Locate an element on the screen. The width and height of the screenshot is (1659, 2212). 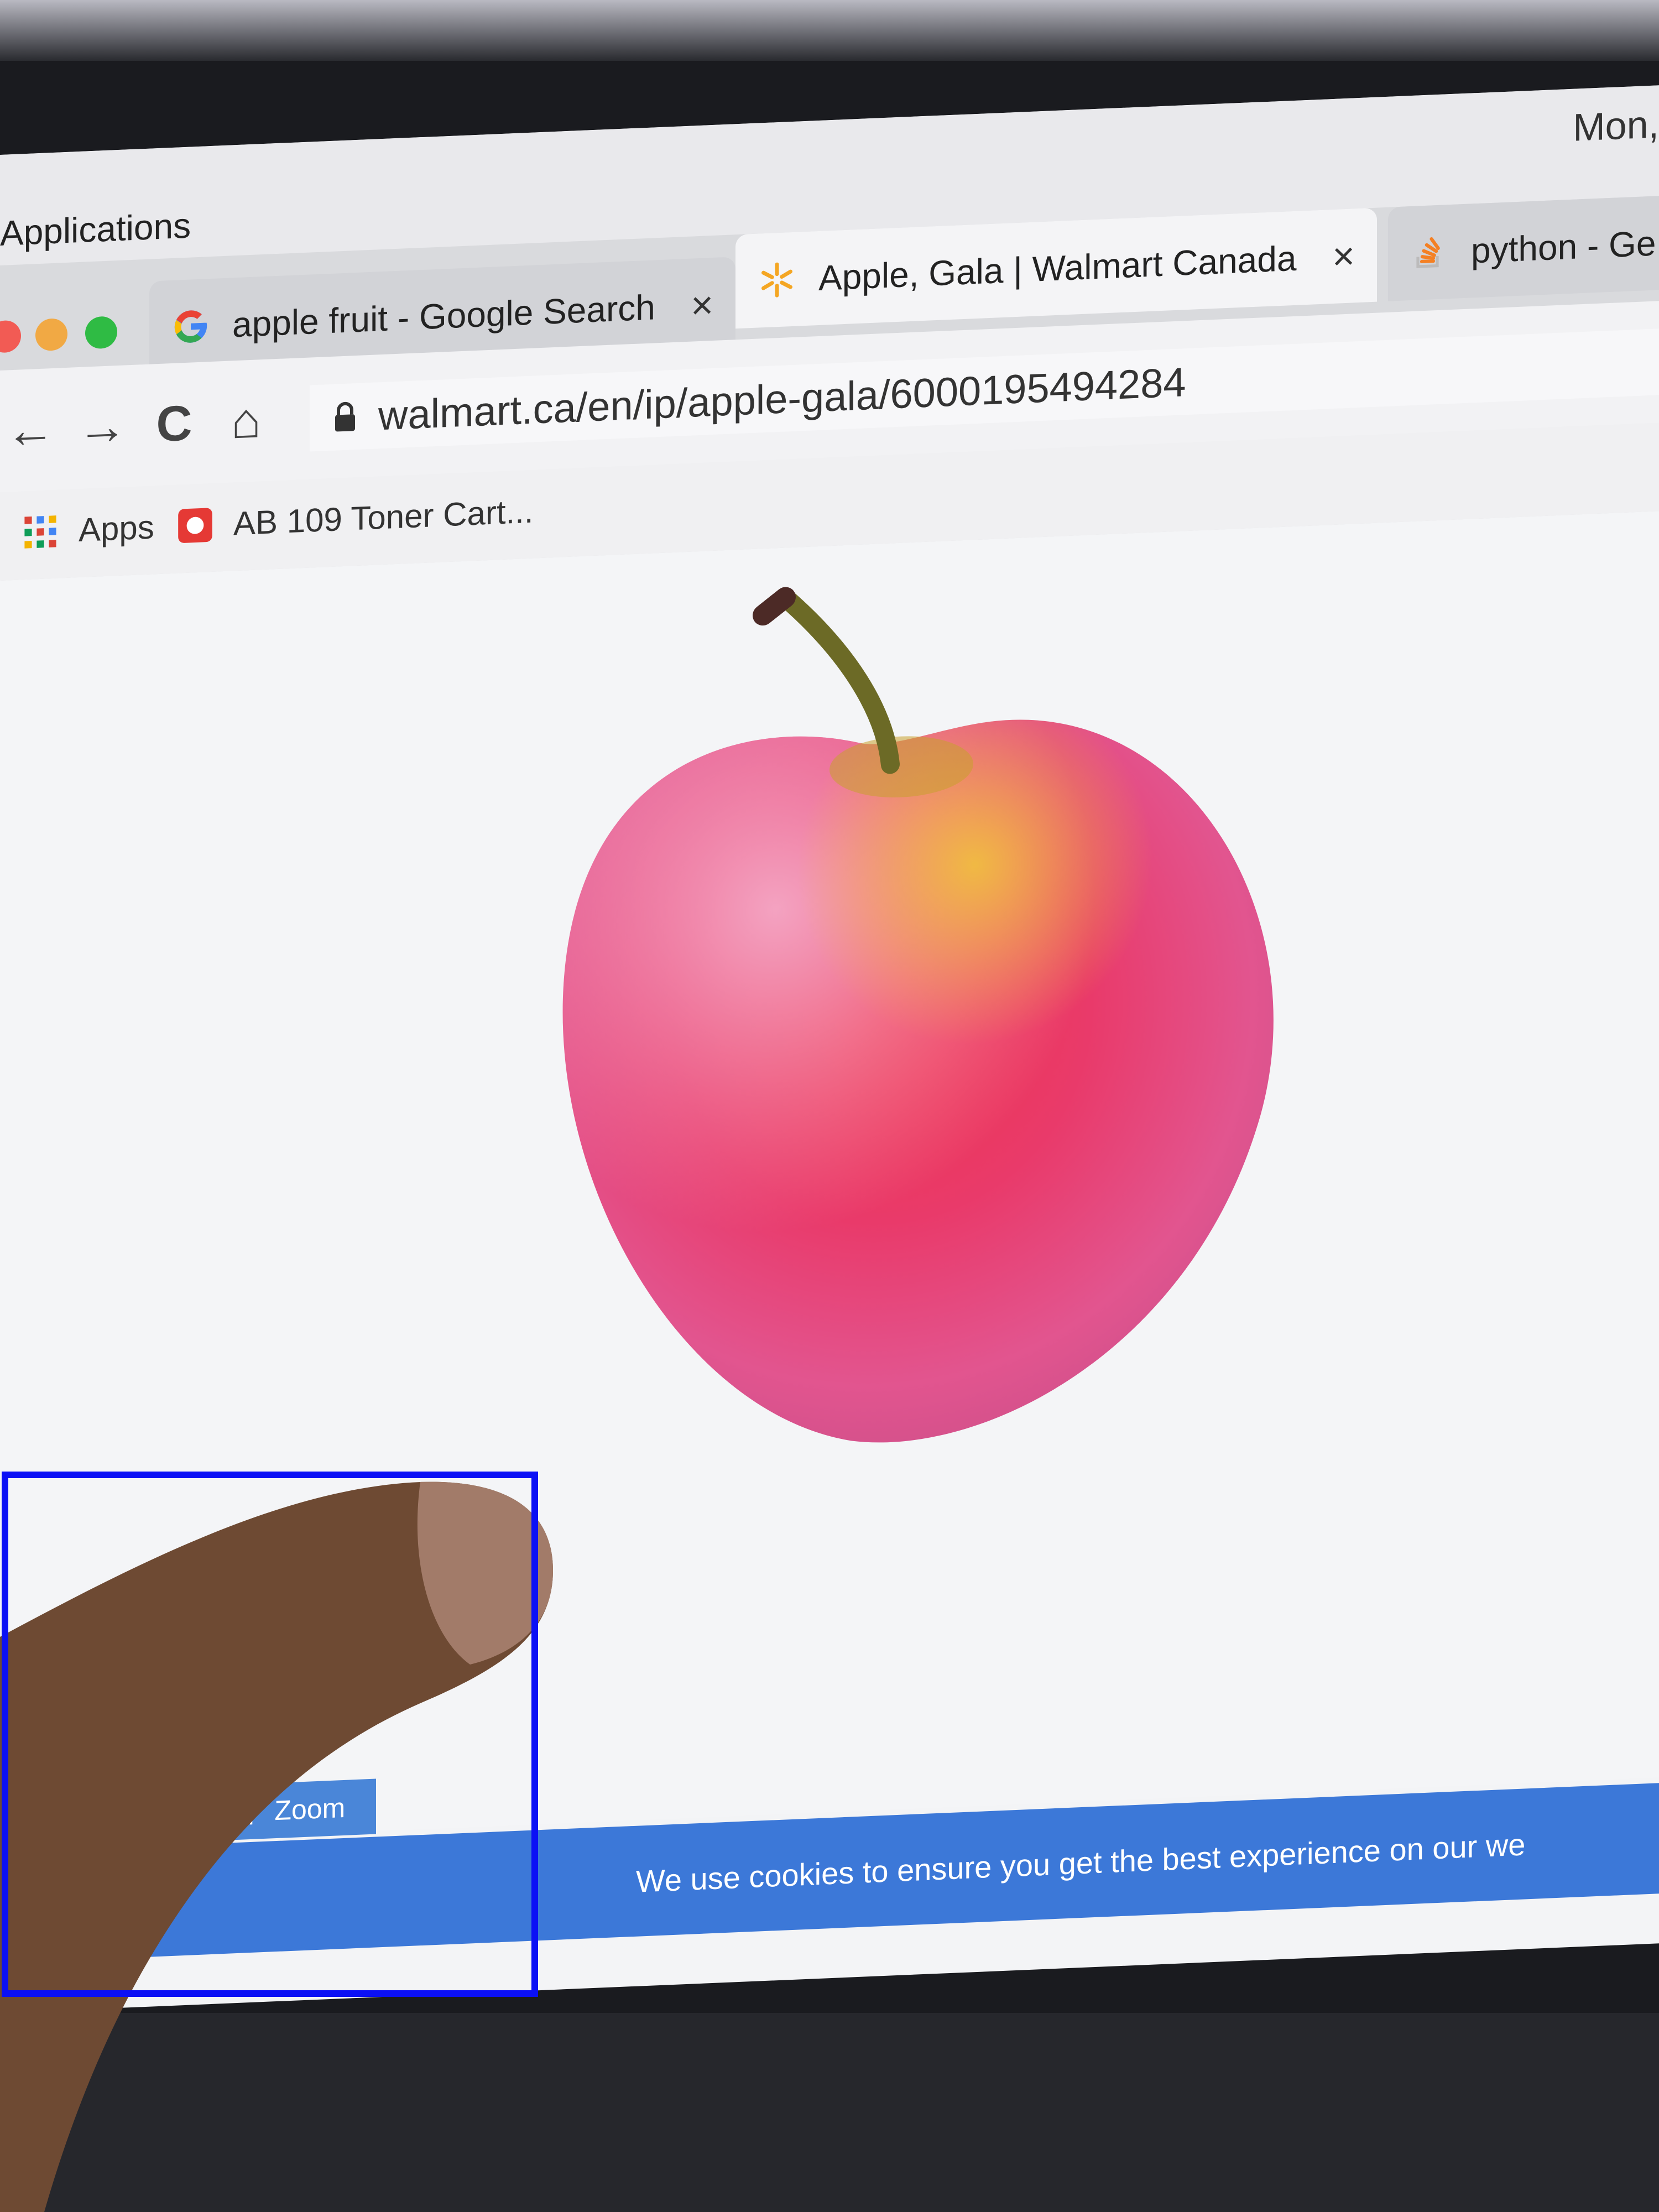
bookmark-apps: Apps is located at coordinates (88, 529).